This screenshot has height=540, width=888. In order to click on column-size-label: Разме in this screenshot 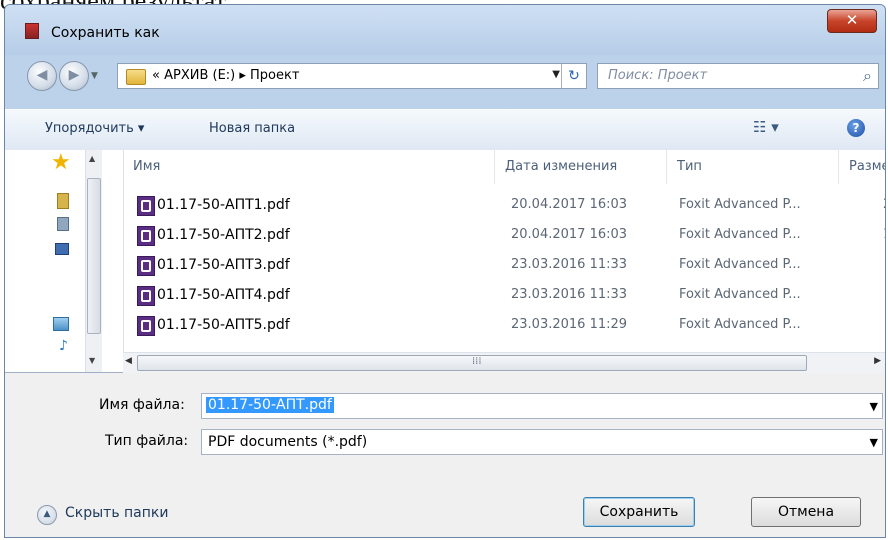, I will do `click(867, 166)`.